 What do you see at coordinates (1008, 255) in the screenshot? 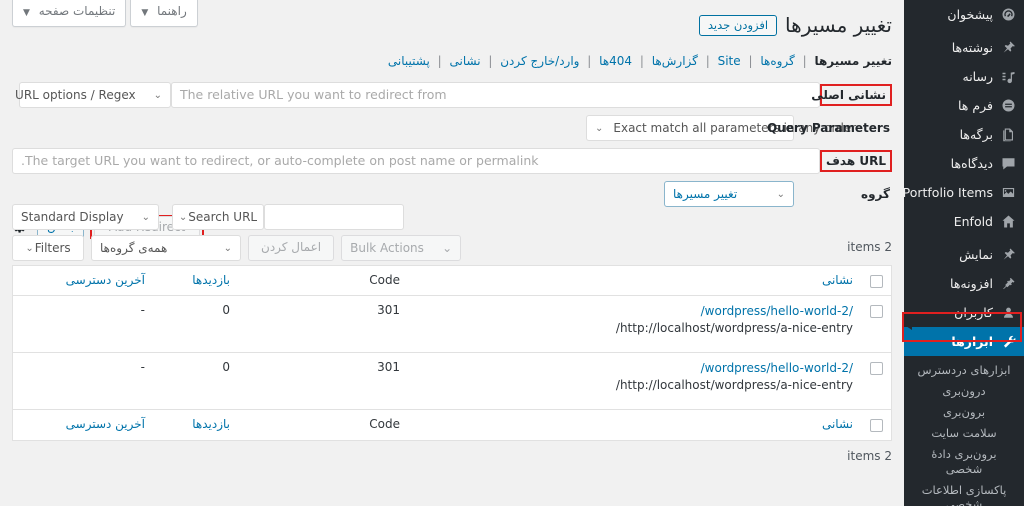
I see `appearance-icon` at bounding box center [1008, 255].